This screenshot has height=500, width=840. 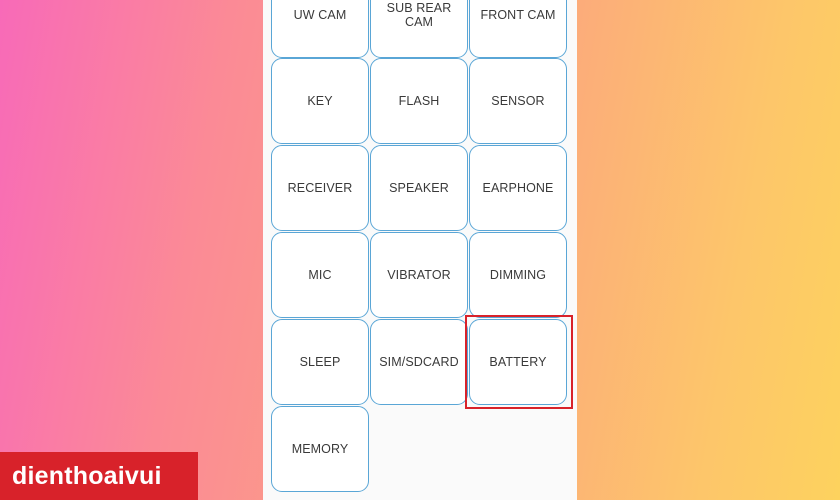 I want to click on receiver-button: RECEIVER, so click(x=320, y=188).